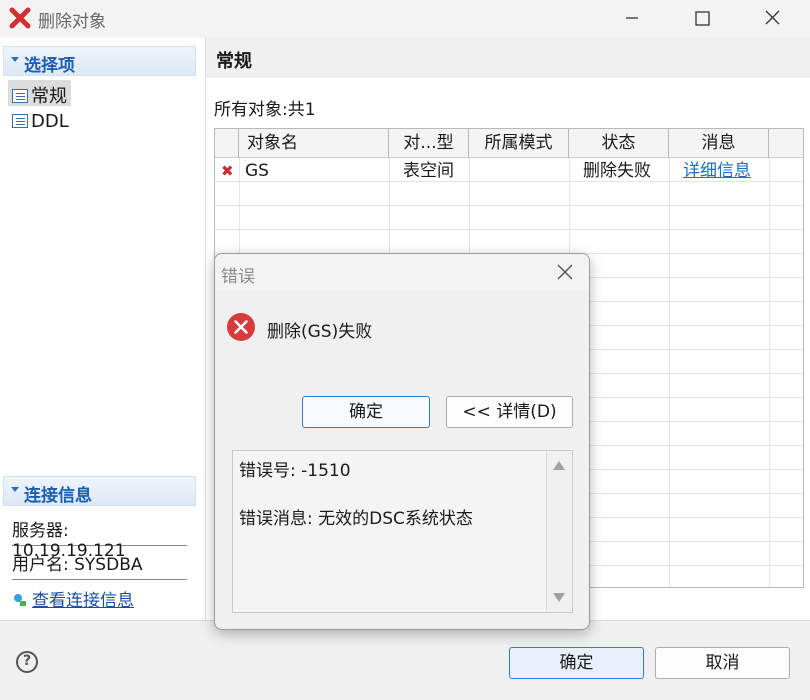  Describe the element at coordinates (295, 471) in the screenshot. I see `error-code: 错误号: -1510` at that location.